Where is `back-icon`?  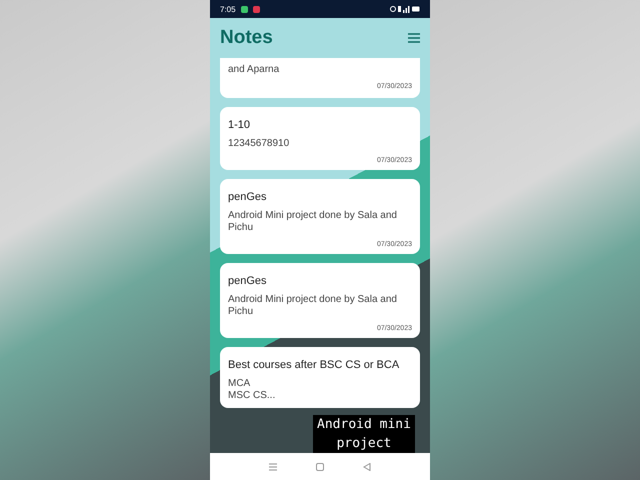
back-icon is located at coordinates (366, 466).